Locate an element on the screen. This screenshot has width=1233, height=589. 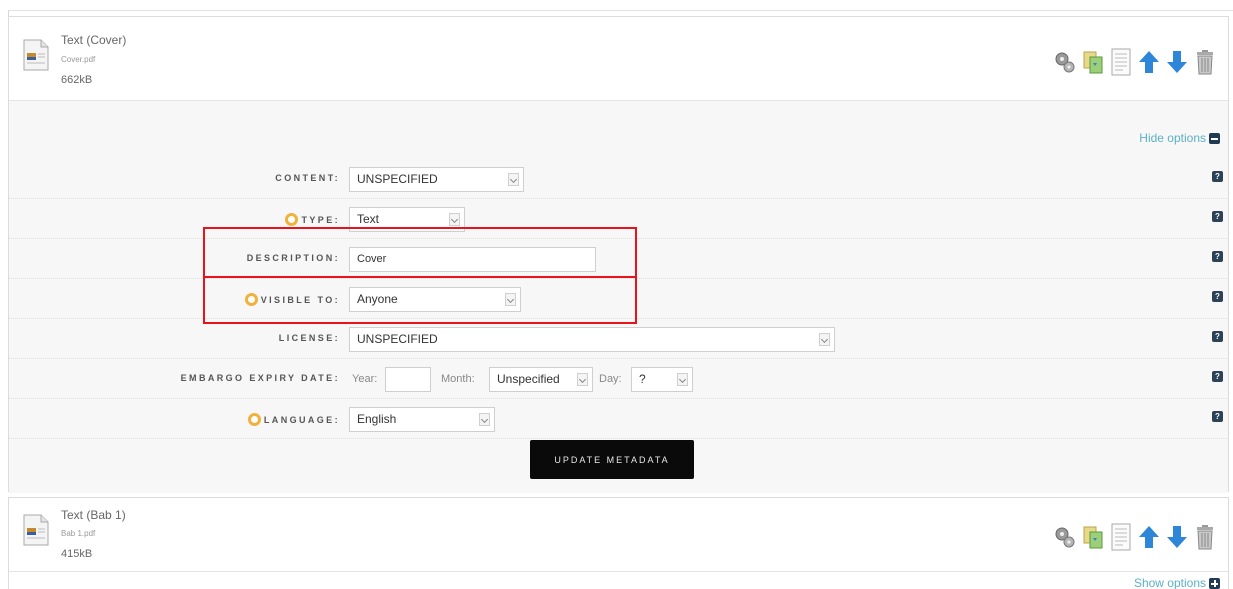
license-label: LICENSE: is located at coordinates (309, 338).